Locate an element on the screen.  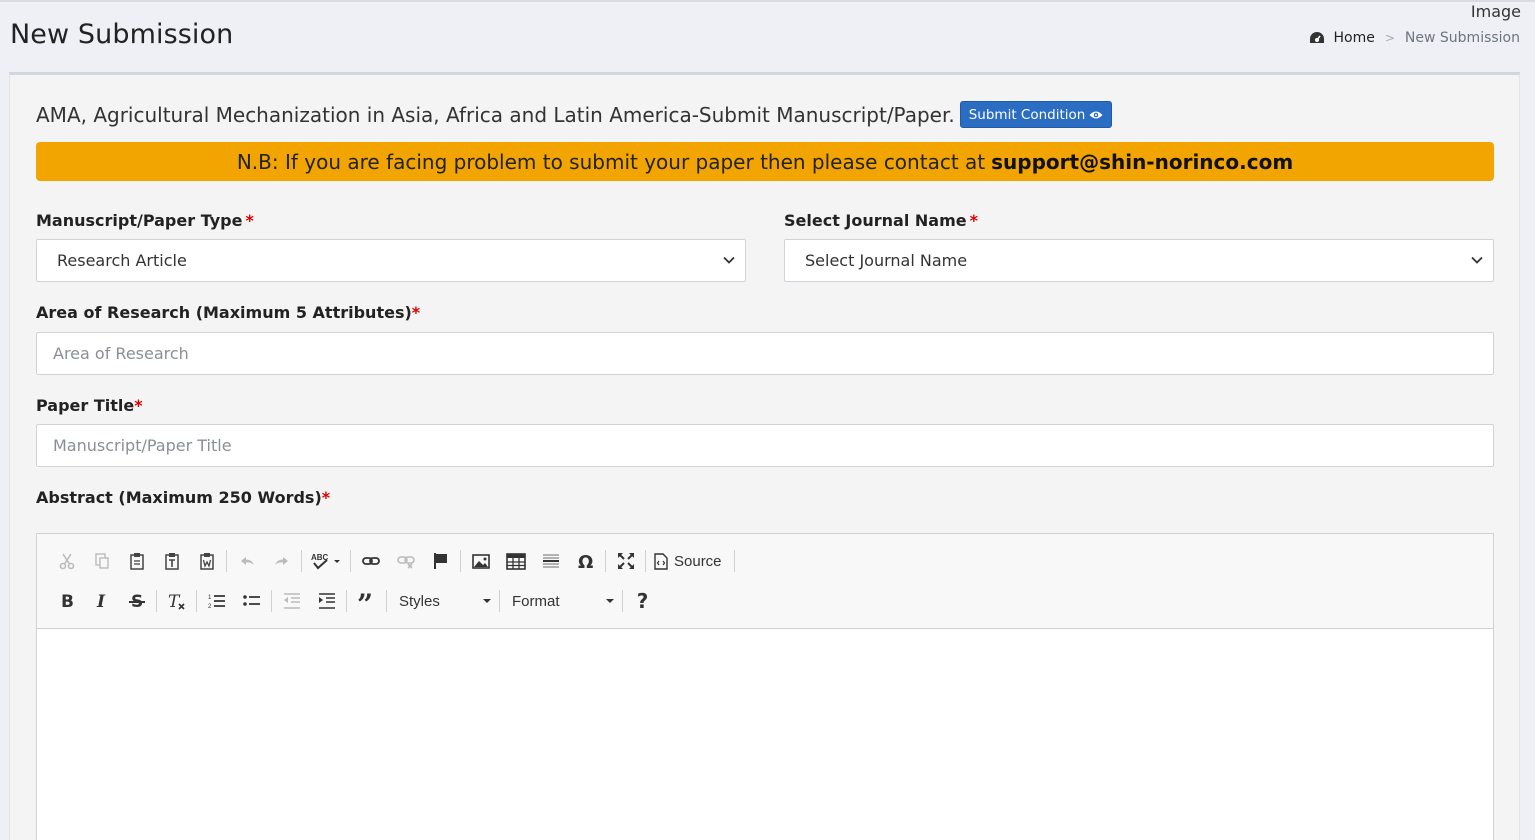
journal-label-text: Select Journal Name is located at coordinates (875, 220).